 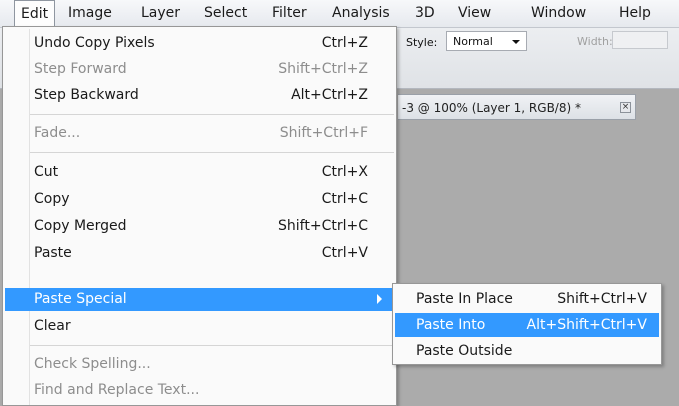 I want to click on width-input, so click(x=640, y=40).